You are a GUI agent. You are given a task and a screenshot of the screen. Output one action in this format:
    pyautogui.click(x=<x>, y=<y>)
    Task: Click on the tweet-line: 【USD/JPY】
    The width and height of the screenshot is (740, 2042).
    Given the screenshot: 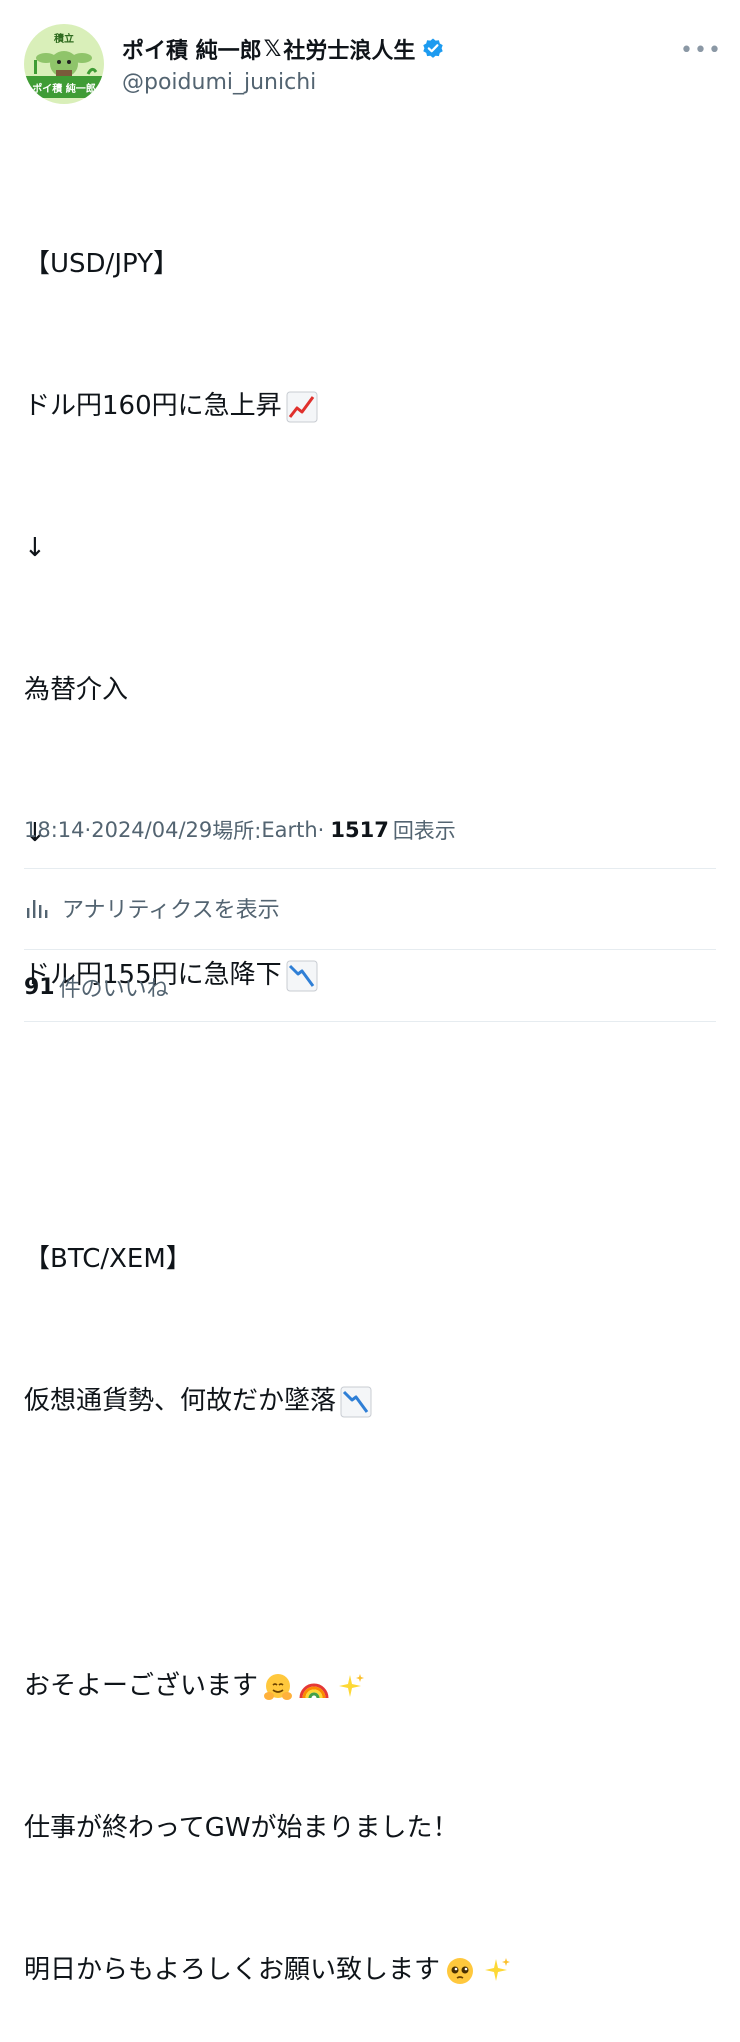 What is the action you would take?
    pyautogui.click(x=370, y=264)
    